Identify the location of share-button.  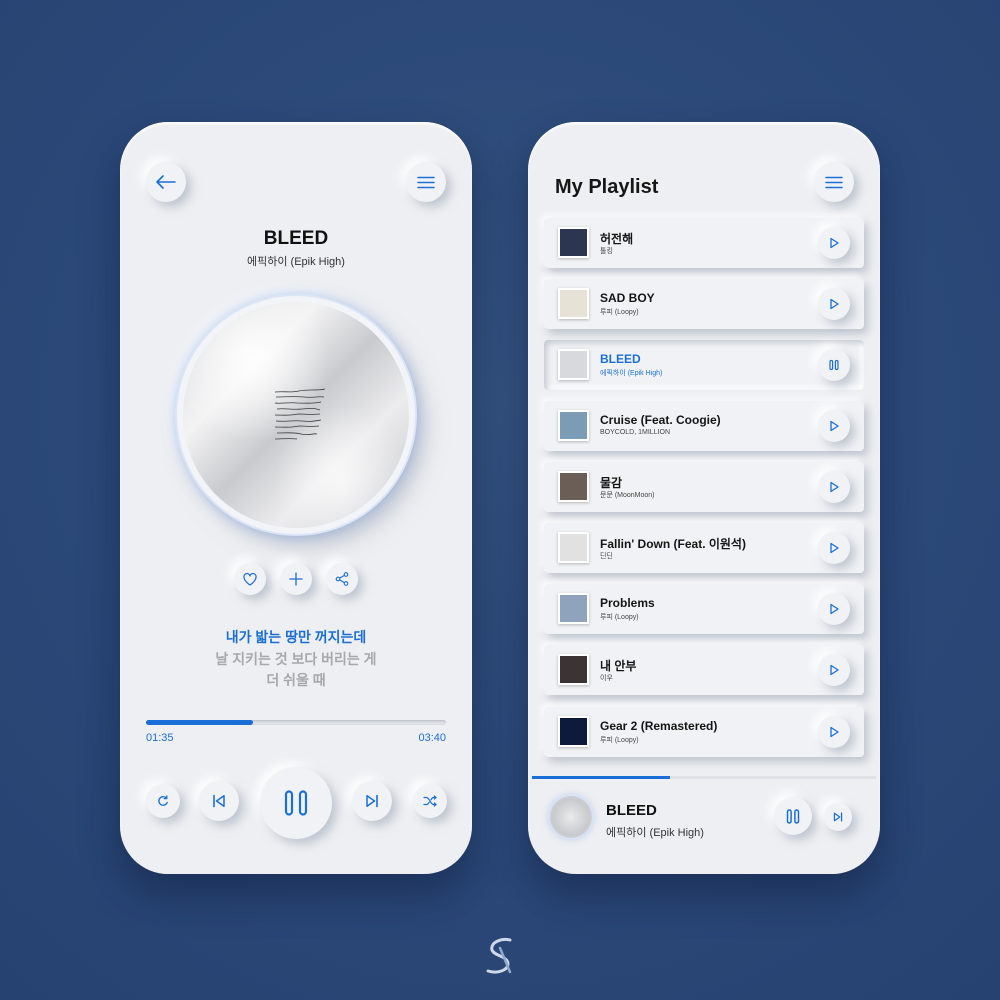
(342, 579).